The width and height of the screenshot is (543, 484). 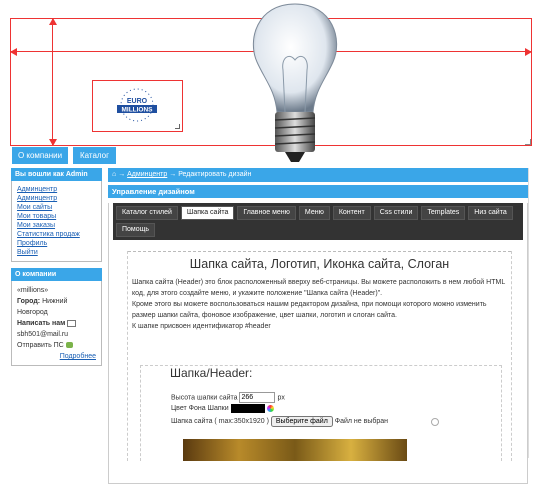 What do you see at coordinates (29, 301) in the screenshot?
I see `city-label: Город:` at bounding box center [29, 301].